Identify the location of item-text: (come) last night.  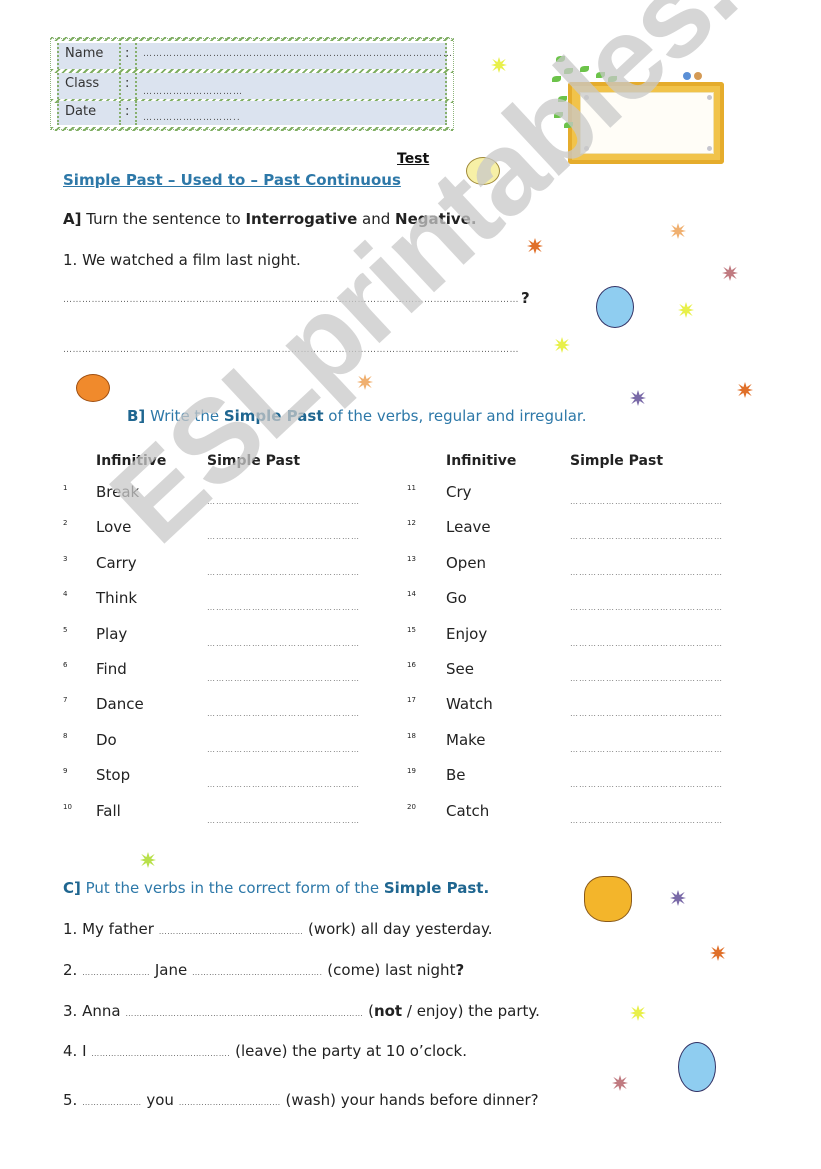
(389, 970).